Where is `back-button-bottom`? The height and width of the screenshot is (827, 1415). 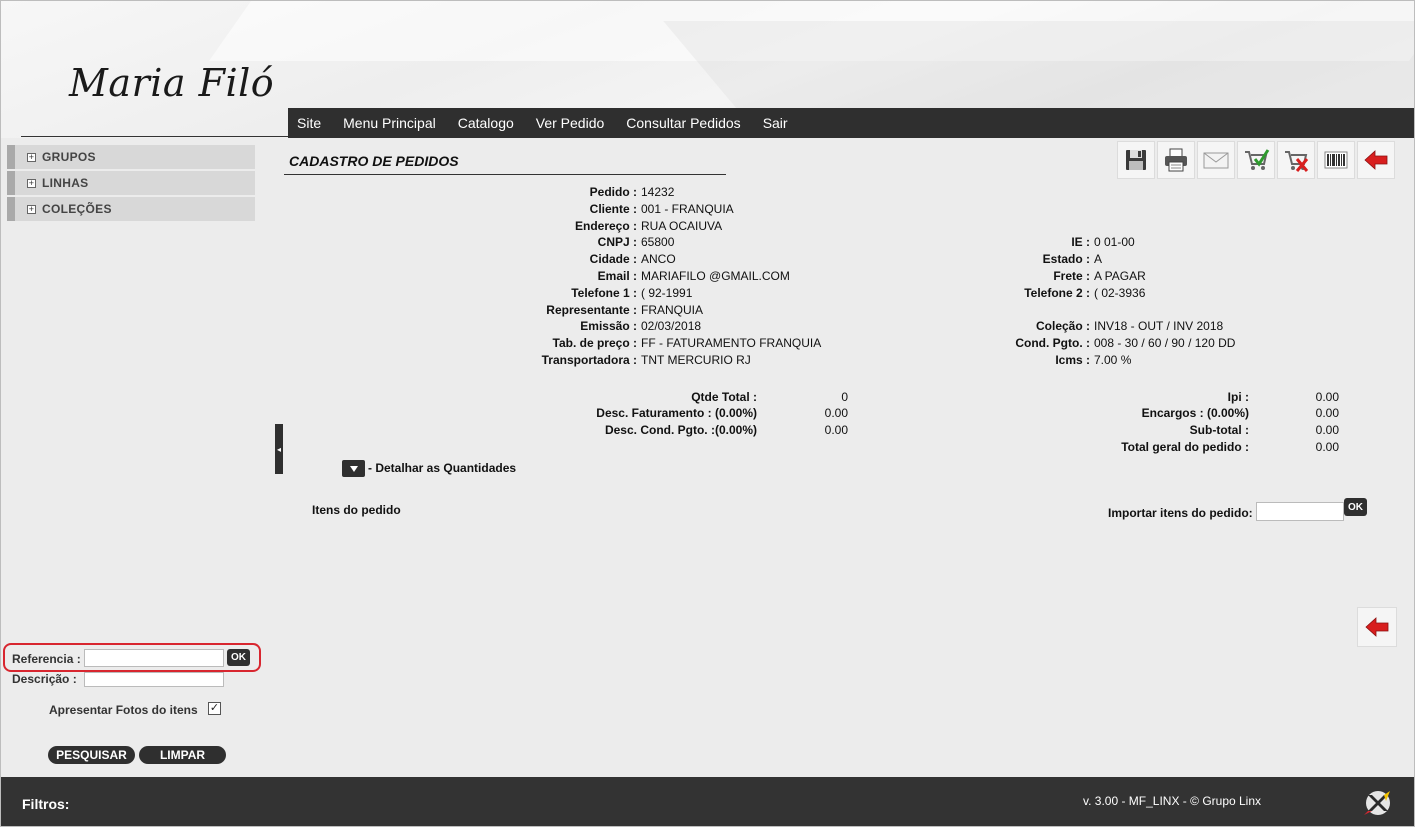 back-button-bottom is located at coordinates (1377, 627).